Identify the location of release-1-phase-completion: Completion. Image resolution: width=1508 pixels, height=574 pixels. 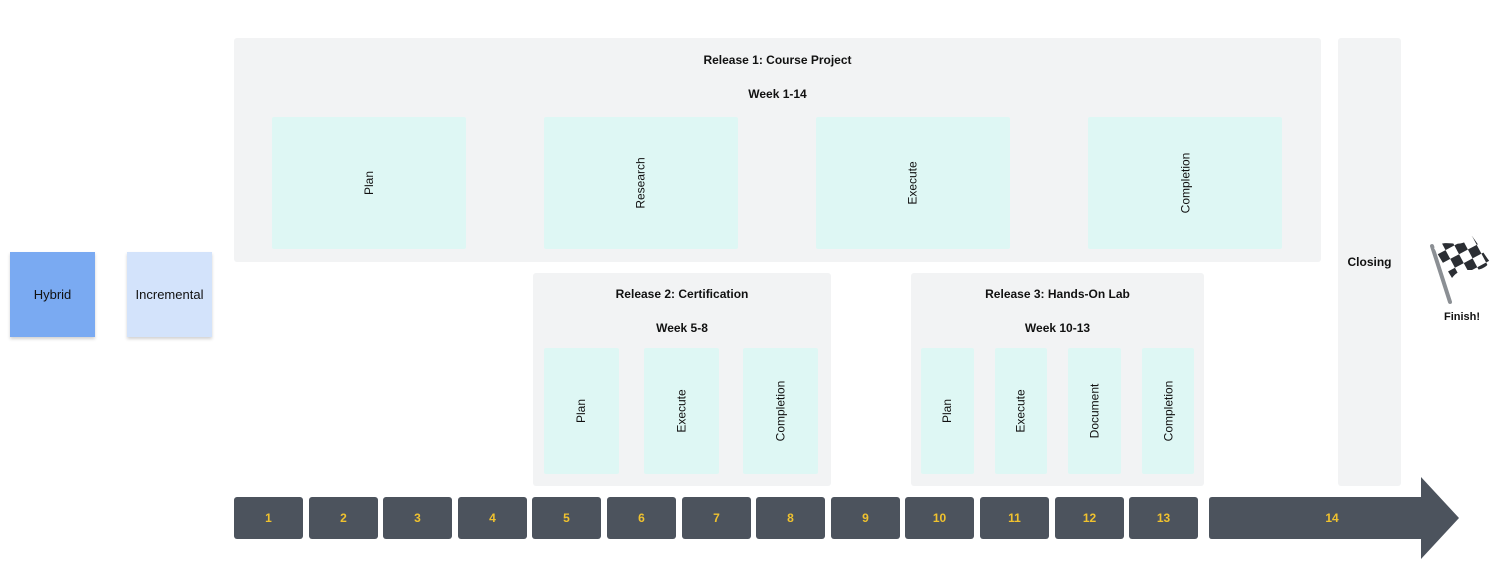
(1185, 183).